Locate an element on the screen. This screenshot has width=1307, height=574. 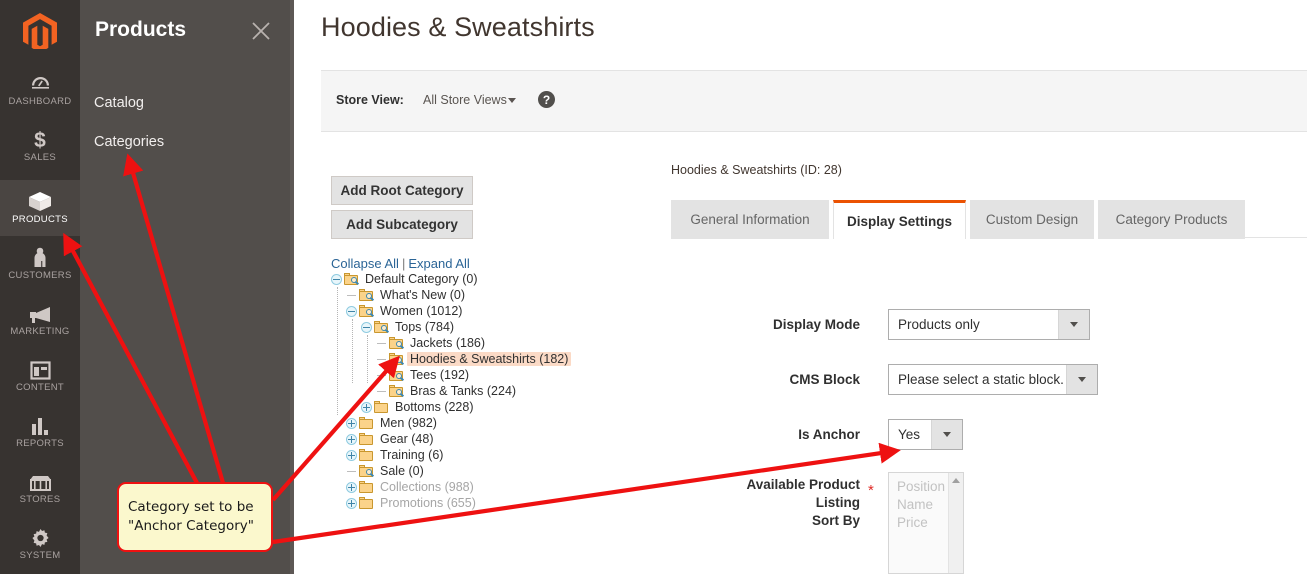
tree-node-label: Hoodies & Sweatshirts (182) is located at coordinates (489, 359).